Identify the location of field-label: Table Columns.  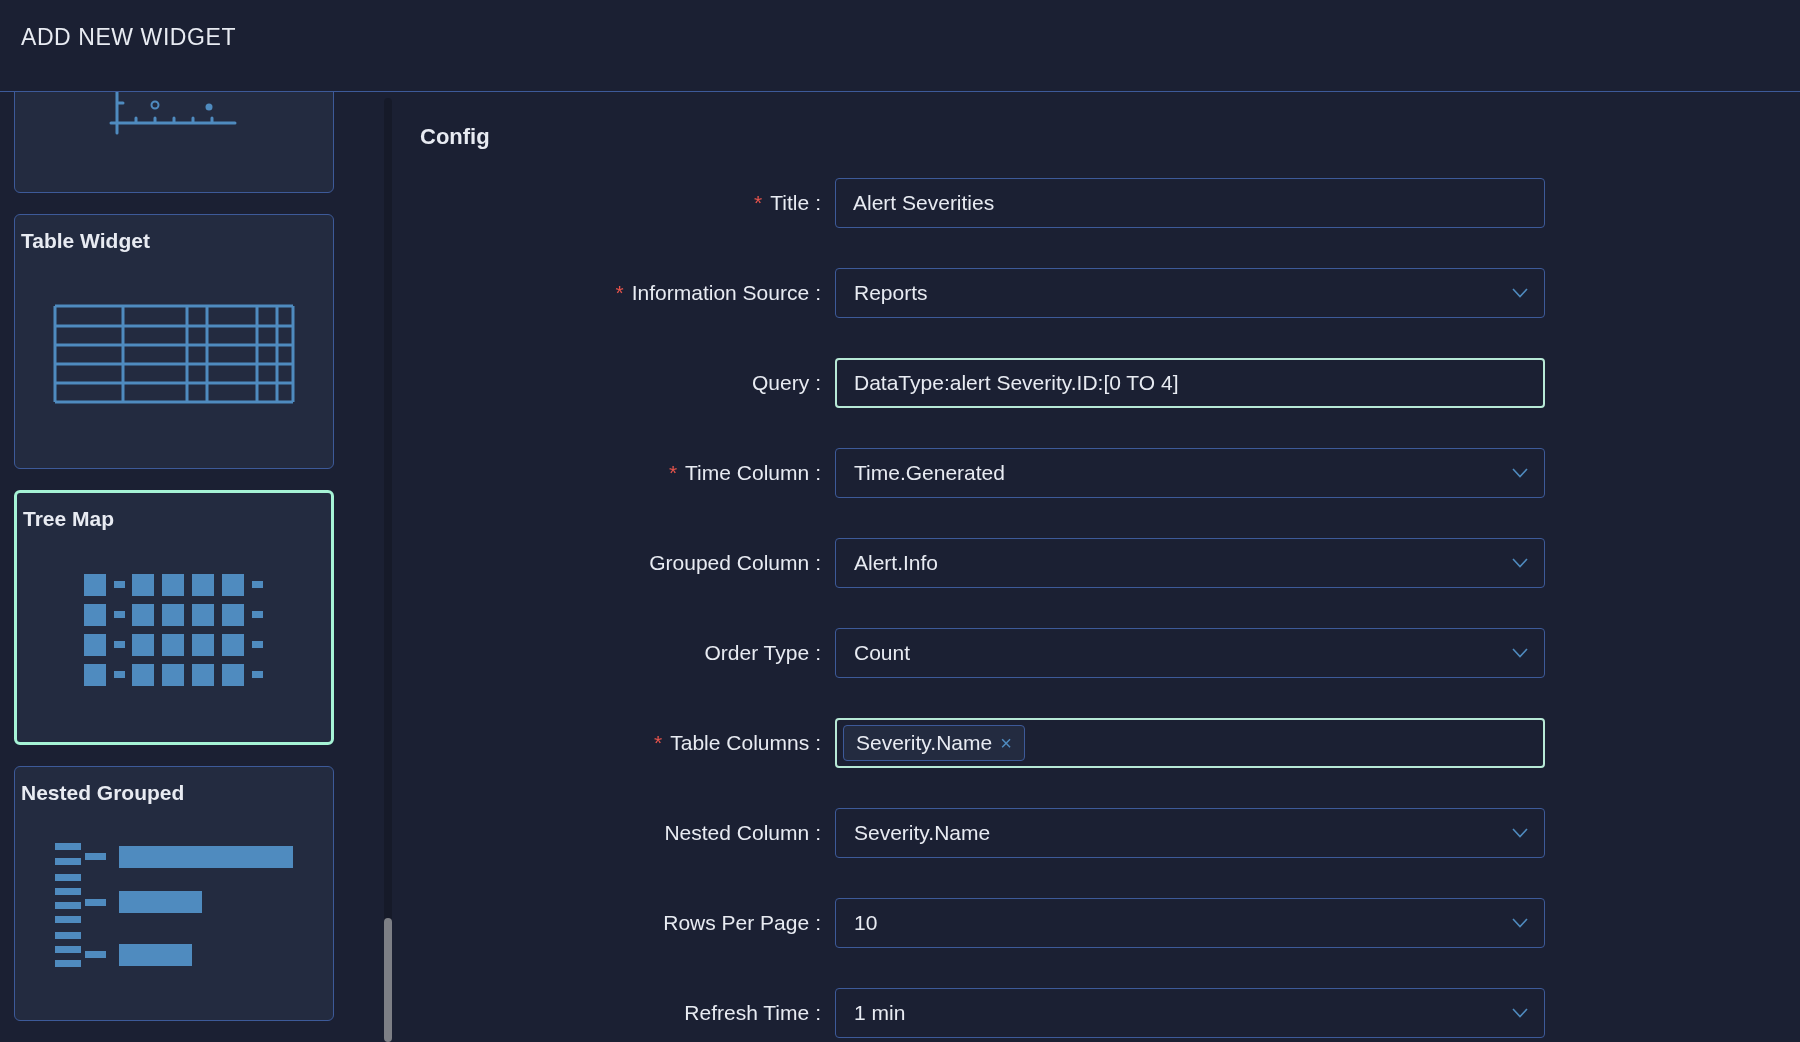
(740, 743).